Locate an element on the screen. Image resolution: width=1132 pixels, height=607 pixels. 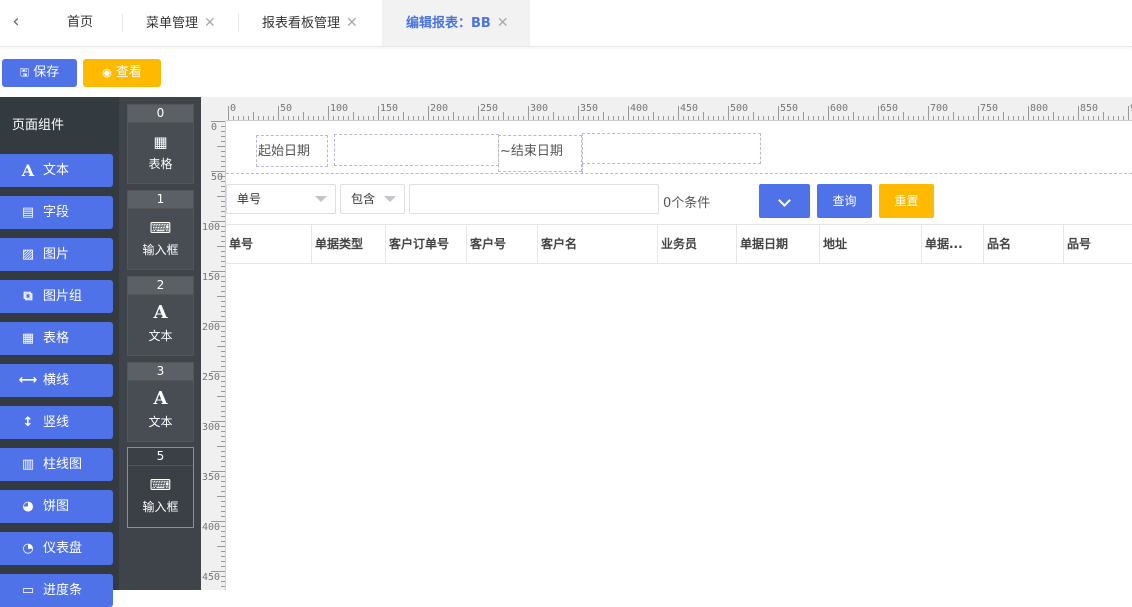
component-image: ▨ 图片 is located at coordinates (56, 254).